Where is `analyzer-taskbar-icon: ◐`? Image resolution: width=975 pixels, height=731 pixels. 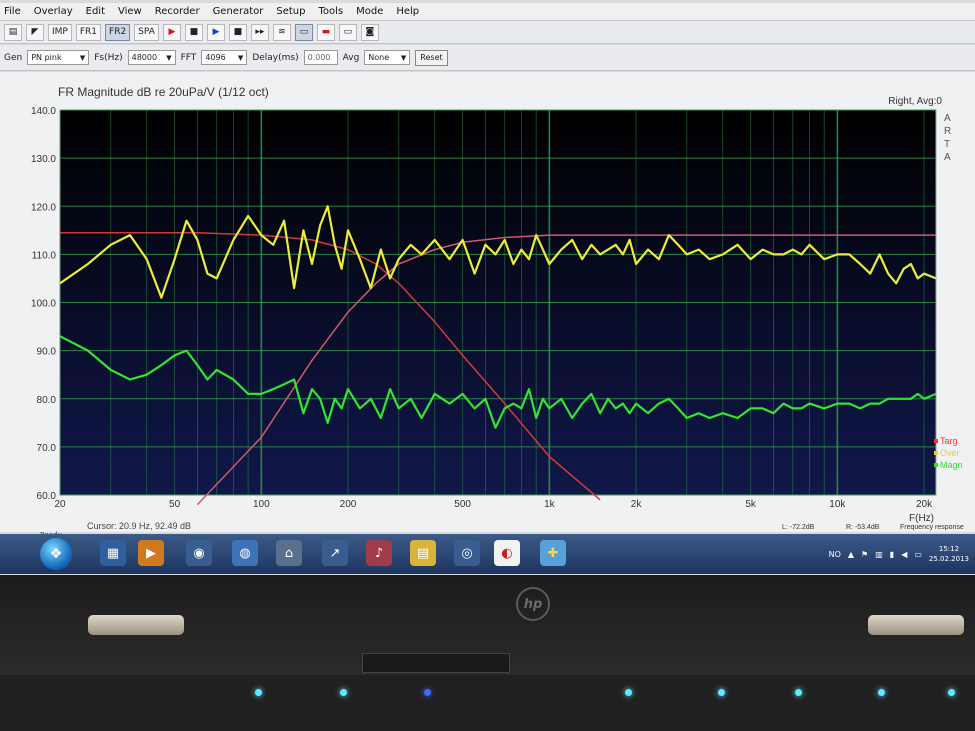
analyzer-taskbar-icon: ◐ is located at coordinates (507, 553).